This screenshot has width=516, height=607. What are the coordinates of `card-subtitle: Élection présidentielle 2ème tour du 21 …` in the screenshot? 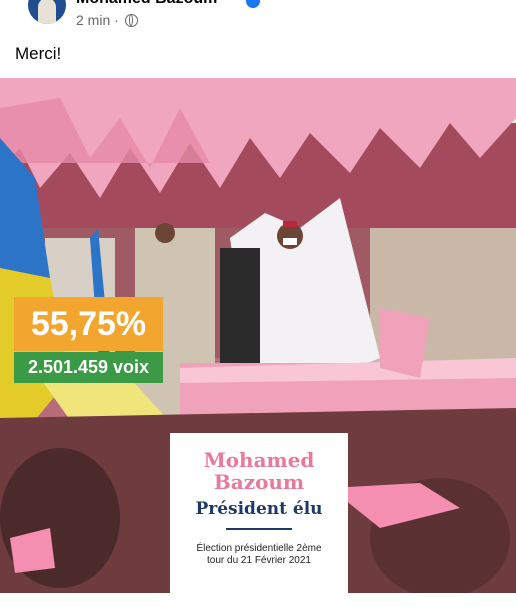 It's located at (259, 555).